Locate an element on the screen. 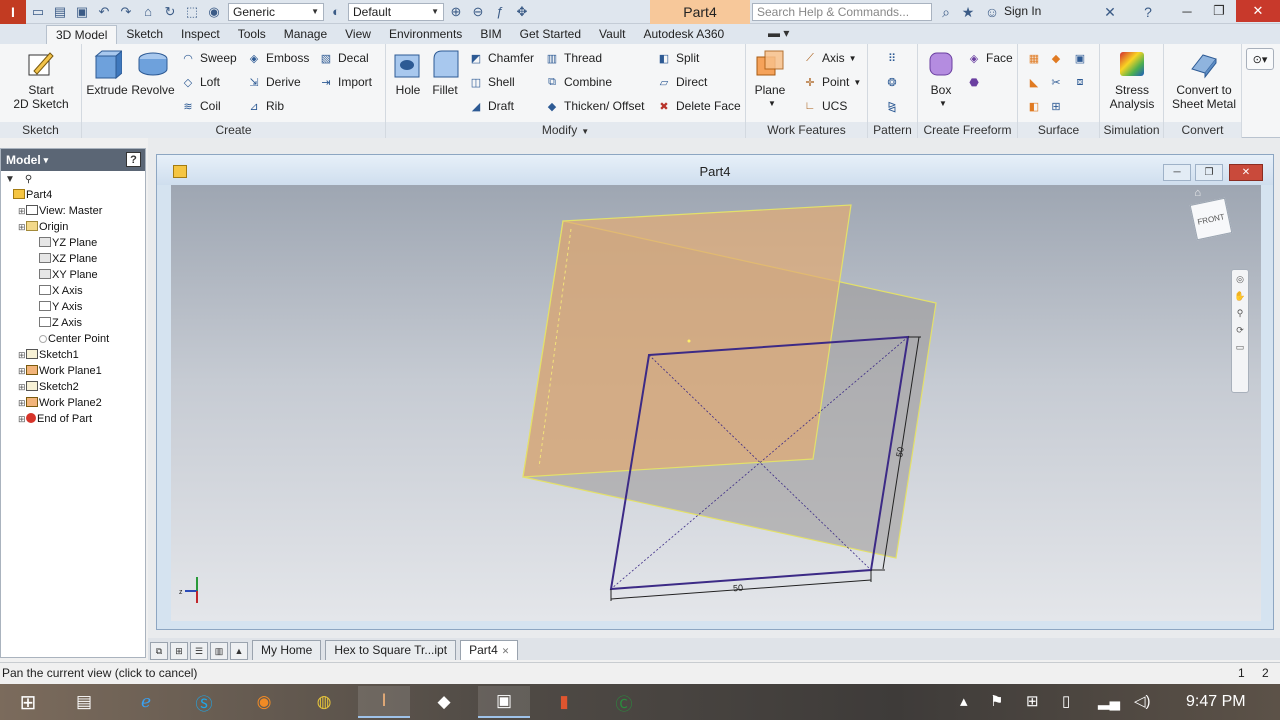  tab-3d-model: 3D Model is located at coordinates (82, 34).